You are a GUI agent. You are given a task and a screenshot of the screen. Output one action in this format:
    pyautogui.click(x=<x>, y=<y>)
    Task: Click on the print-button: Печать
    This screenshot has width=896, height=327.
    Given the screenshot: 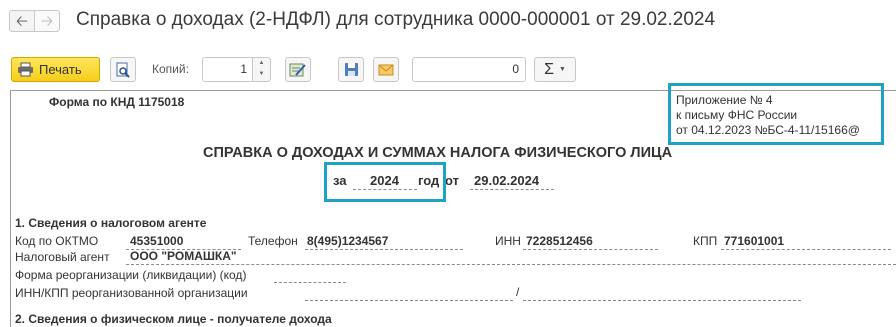 What is the action you would take?
    pyautogui.click(x=55, y=69)
    